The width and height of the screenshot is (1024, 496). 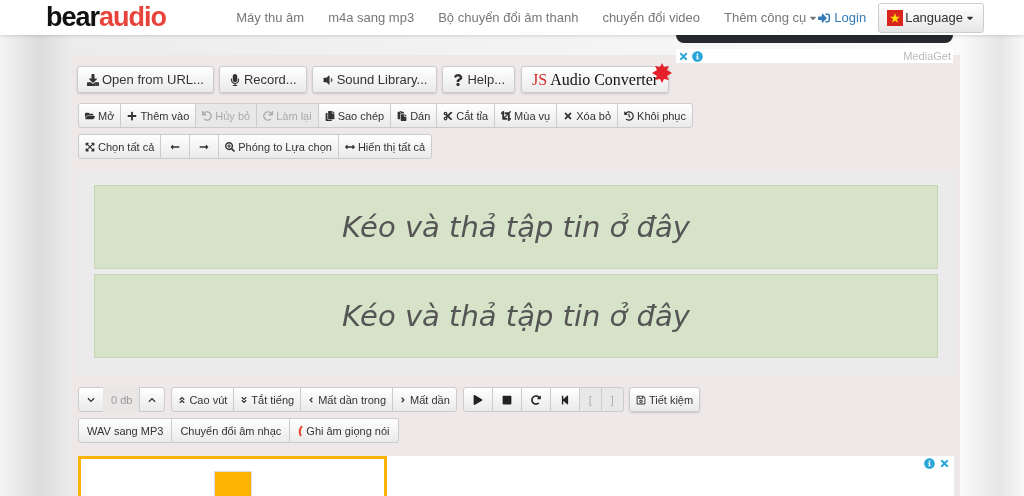 What do you see at coordinates (158, 115) in the screenshot?
I see `toolbar-button: Thêm vào` at bounding box center [158, 115].